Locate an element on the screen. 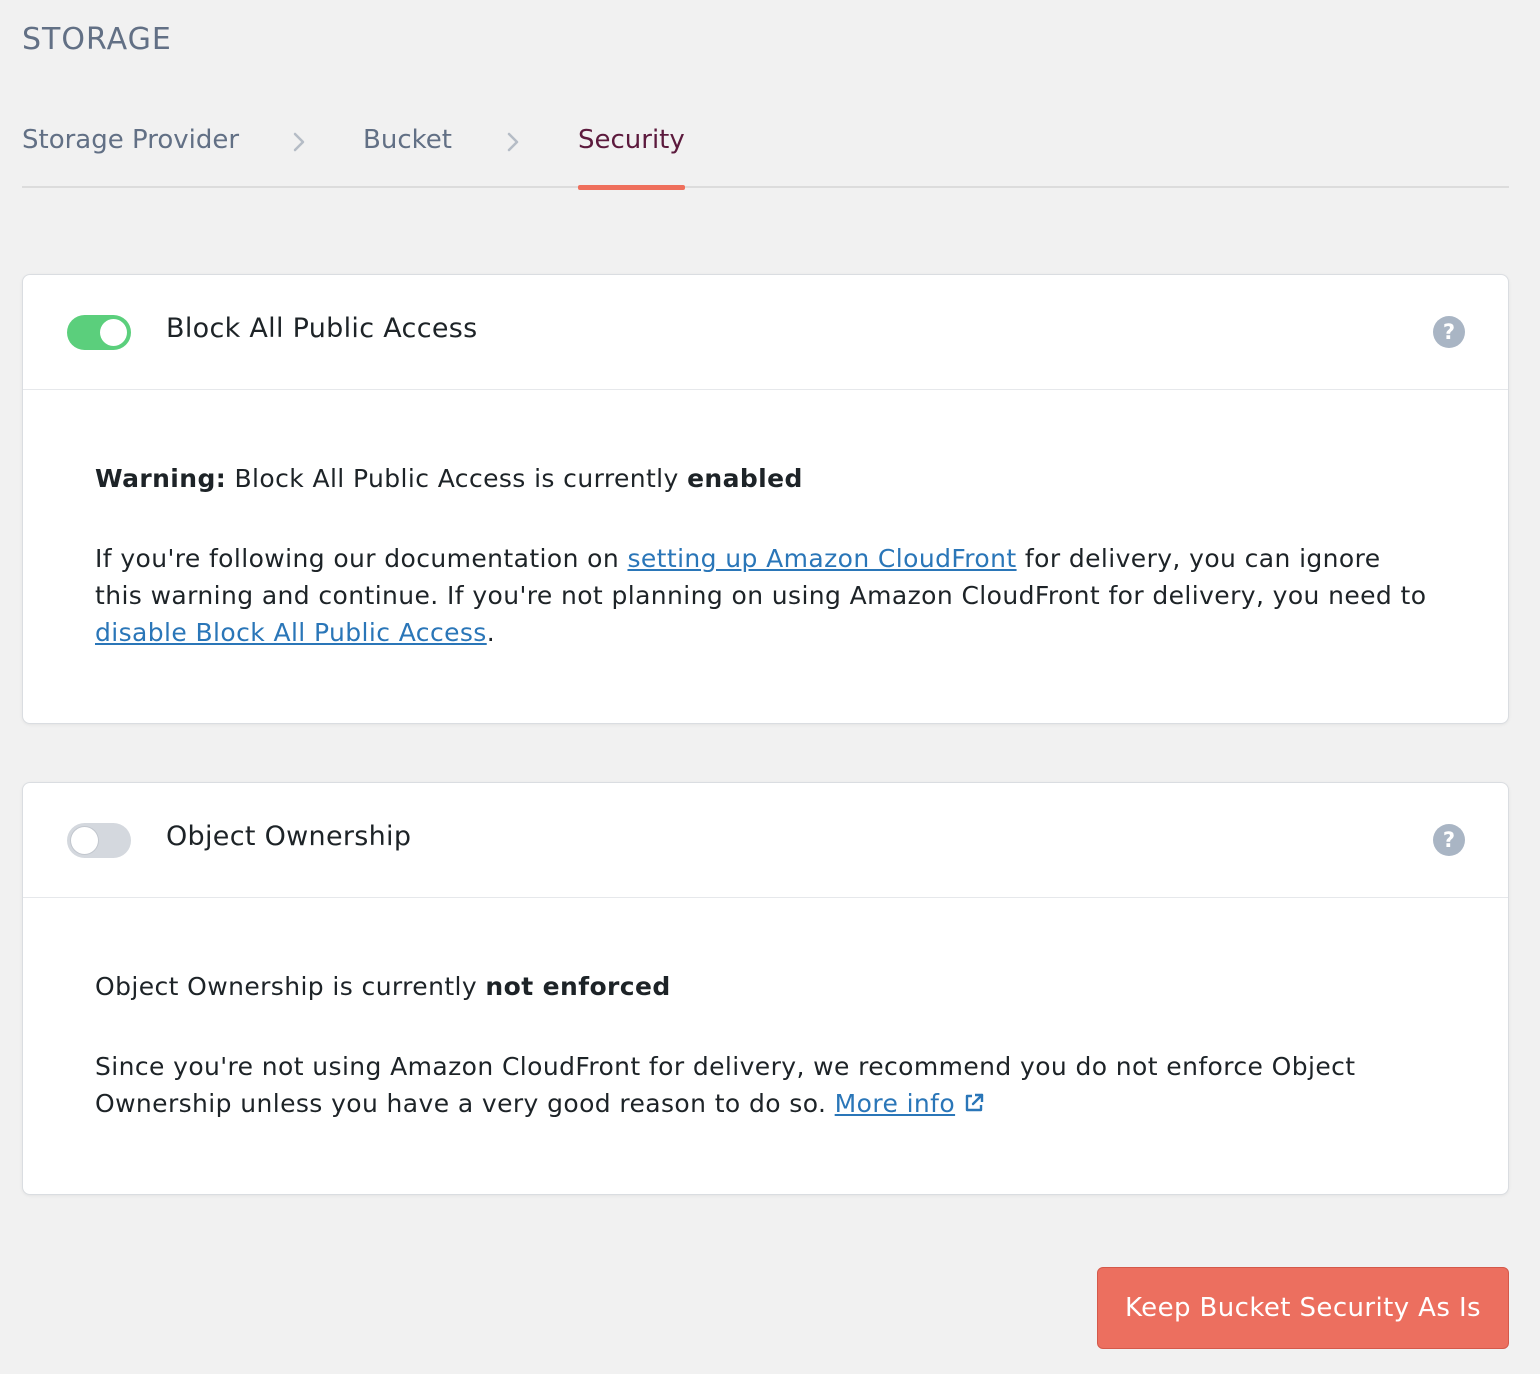  warning-label: Warning: is located at coordinates (161, 478).